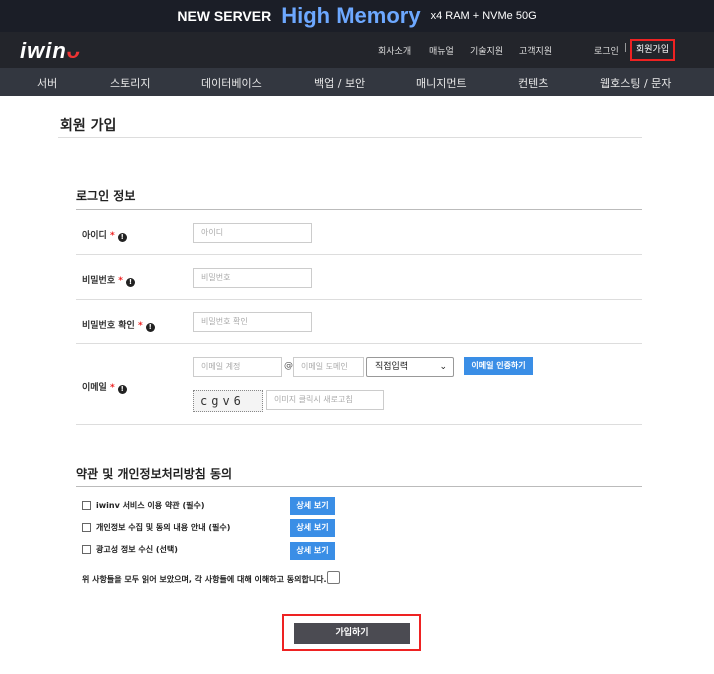 The height and width of the screenshot is (674, 714). Describe the element at coordinates (312, 528) in the screenshot. I see `privacy-detail-button: 상세 보기` at that location.